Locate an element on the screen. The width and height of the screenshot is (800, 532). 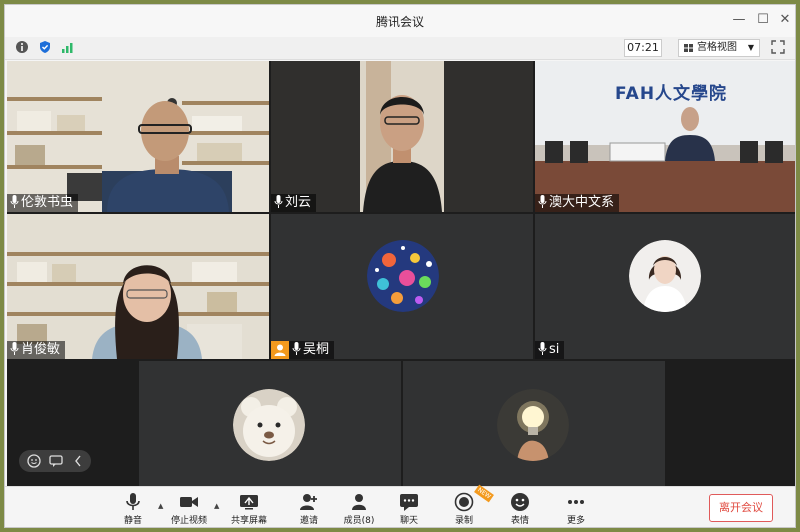
leave-meeting-button: 离开会议 is located at coordinates (741, 508).